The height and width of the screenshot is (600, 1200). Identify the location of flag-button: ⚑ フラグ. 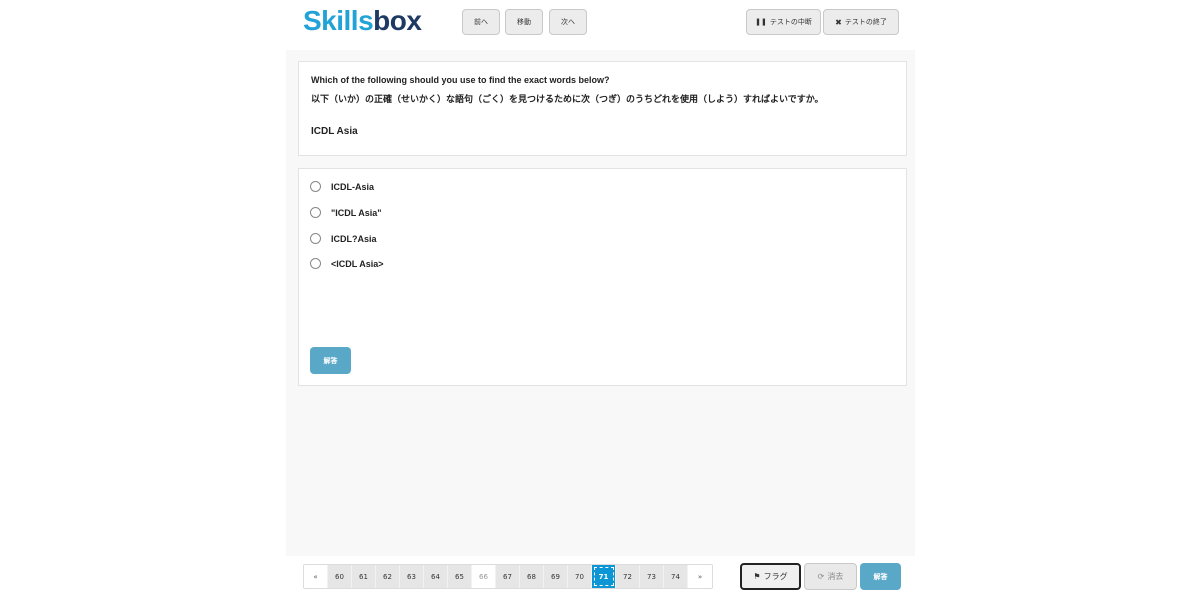
(770, 576).